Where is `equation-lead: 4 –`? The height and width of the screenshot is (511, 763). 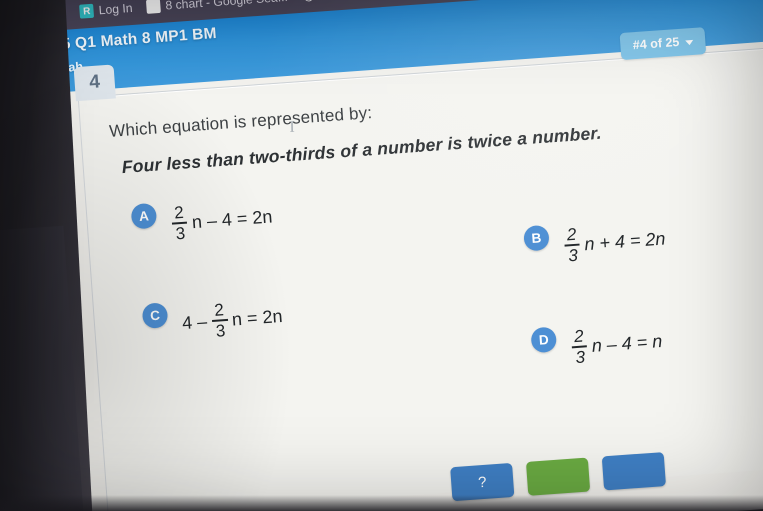 equation-lead: 4 – is located at coordinates (194, 322).